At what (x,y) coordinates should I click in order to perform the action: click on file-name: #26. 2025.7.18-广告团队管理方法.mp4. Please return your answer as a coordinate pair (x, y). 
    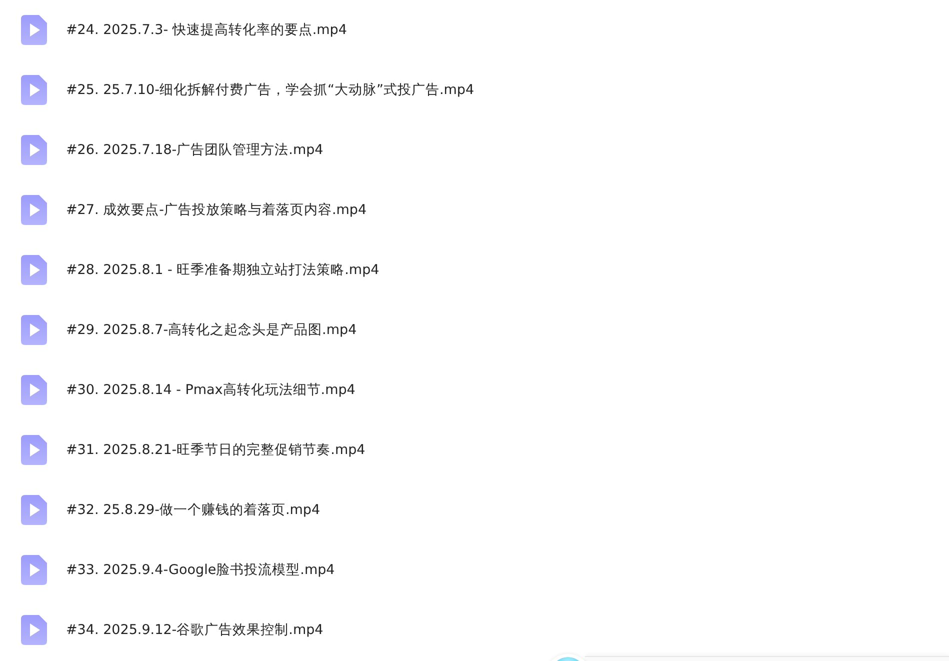
    Looking at the image, I should click on (195, 150).